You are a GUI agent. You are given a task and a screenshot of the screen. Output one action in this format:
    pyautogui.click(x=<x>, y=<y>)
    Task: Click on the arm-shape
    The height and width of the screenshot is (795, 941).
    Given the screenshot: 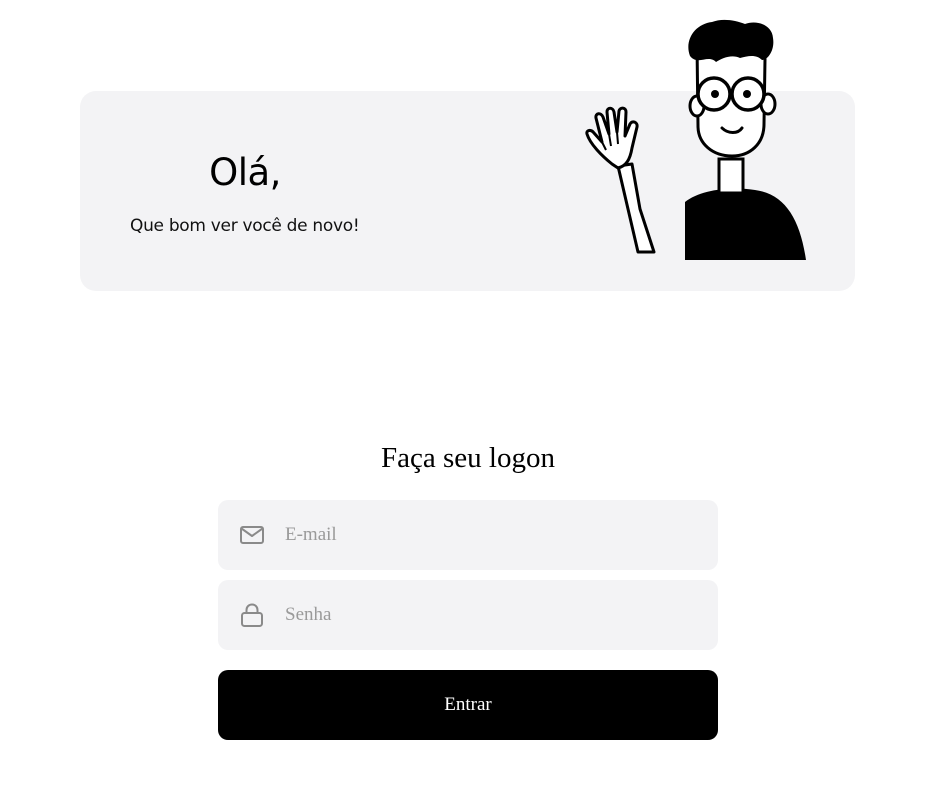 What is the action you would take?
    pyautogui.click(x=636, y=208)
    